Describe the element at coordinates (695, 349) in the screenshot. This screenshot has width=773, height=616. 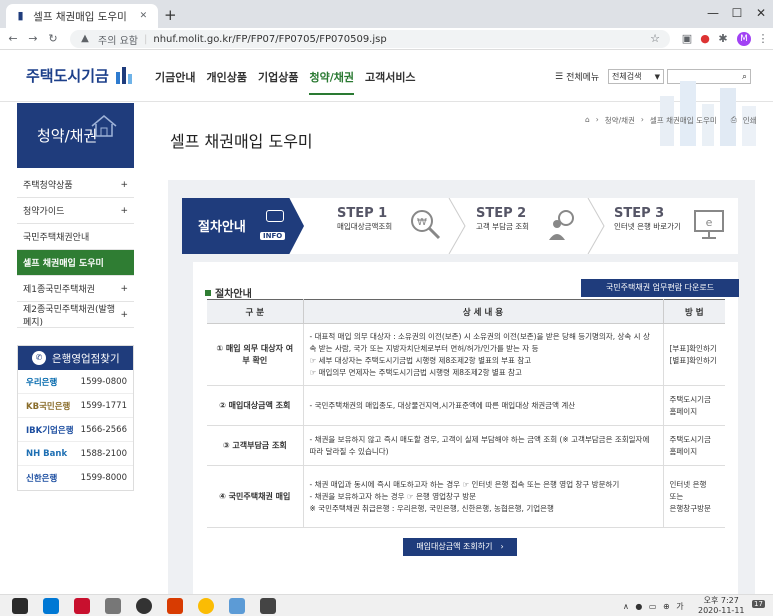
I see `appendix-link: [부표]확인하기` at that location.